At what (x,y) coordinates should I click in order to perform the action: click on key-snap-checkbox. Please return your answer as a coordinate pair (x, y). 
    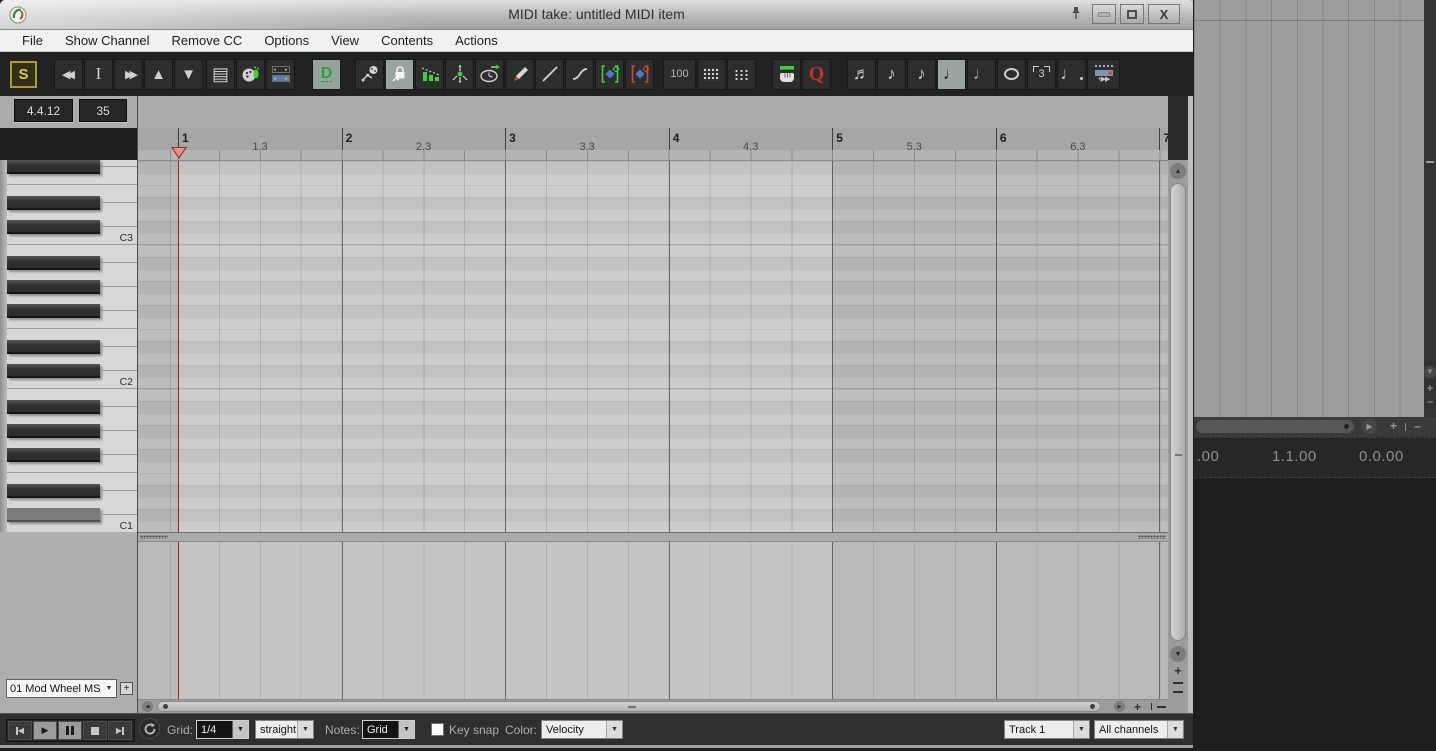
    Looking at the image, I should click on (437, 729).